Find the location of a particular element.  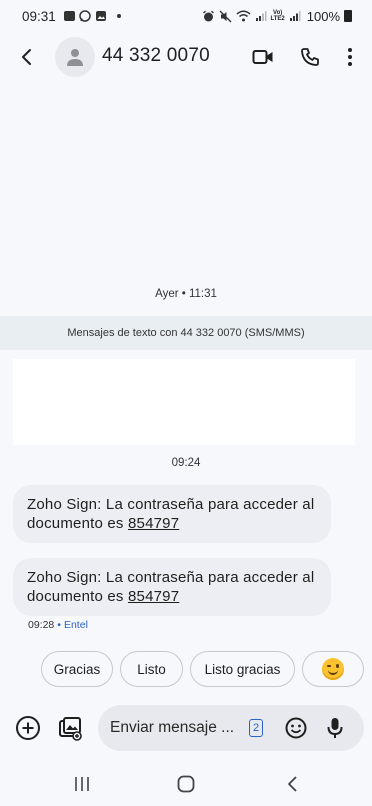

avatar is located at coordinates (75, 57).